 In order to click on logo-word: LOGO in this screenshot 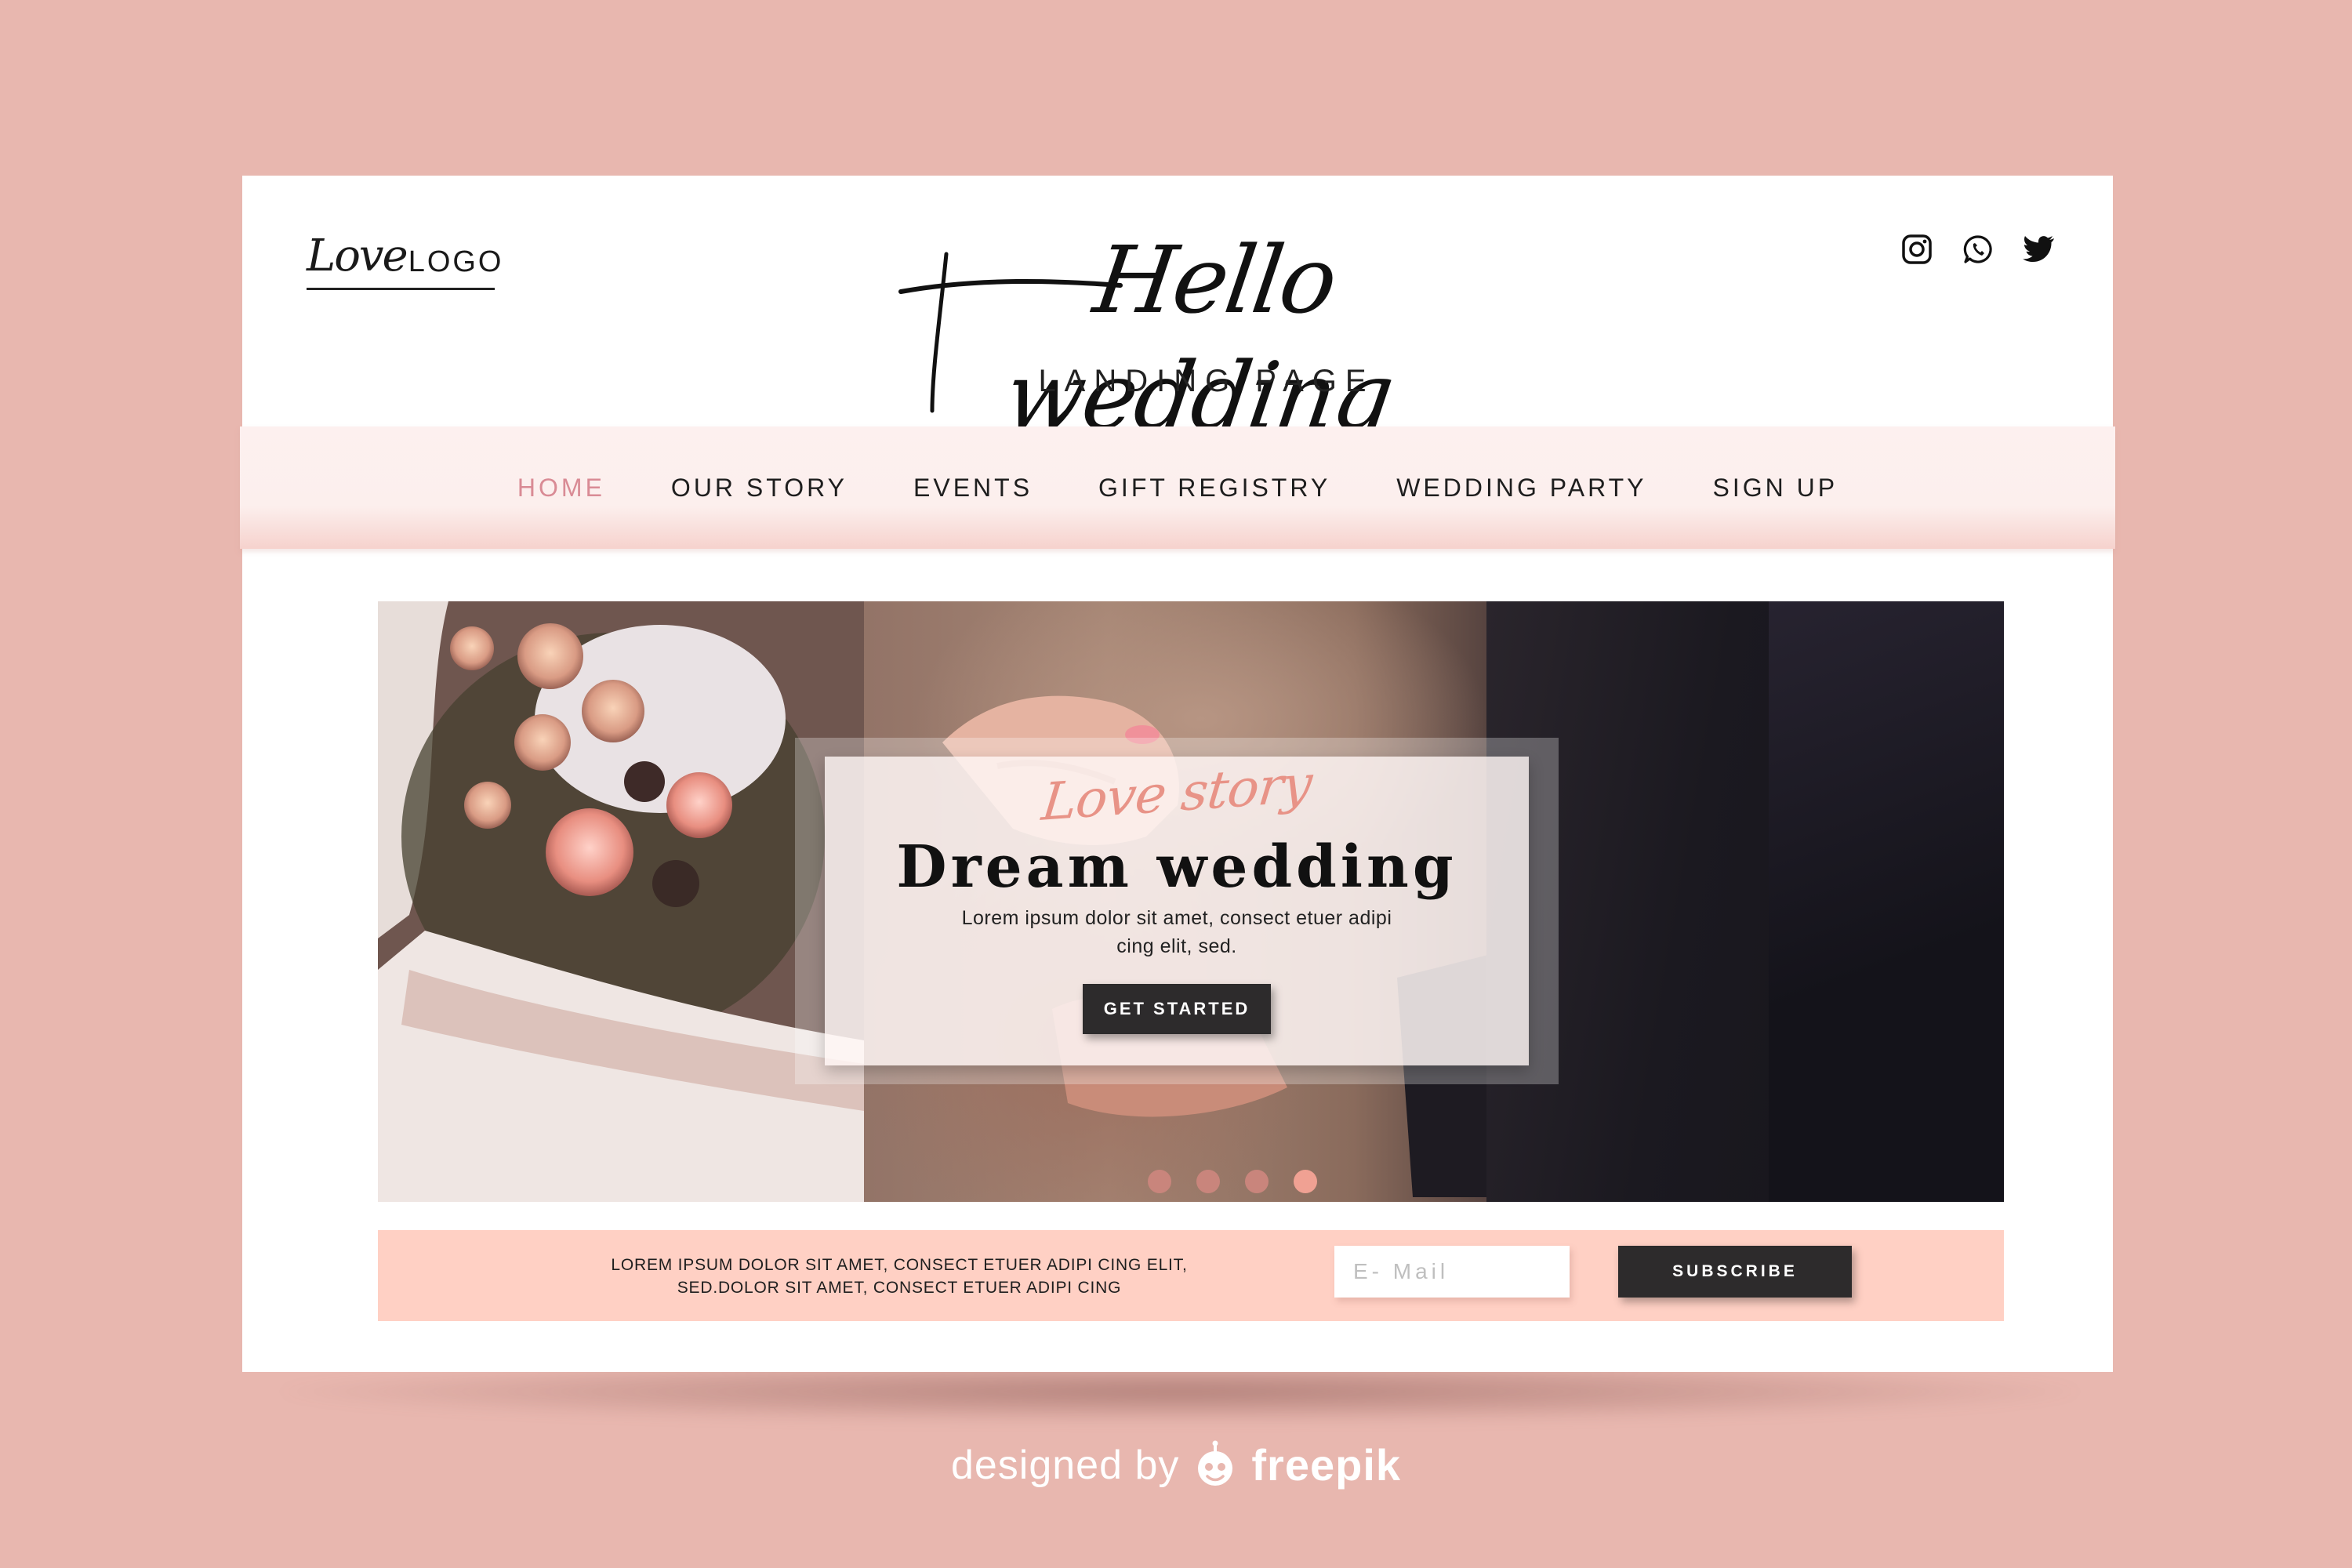, I will do `click(456, 261)`.